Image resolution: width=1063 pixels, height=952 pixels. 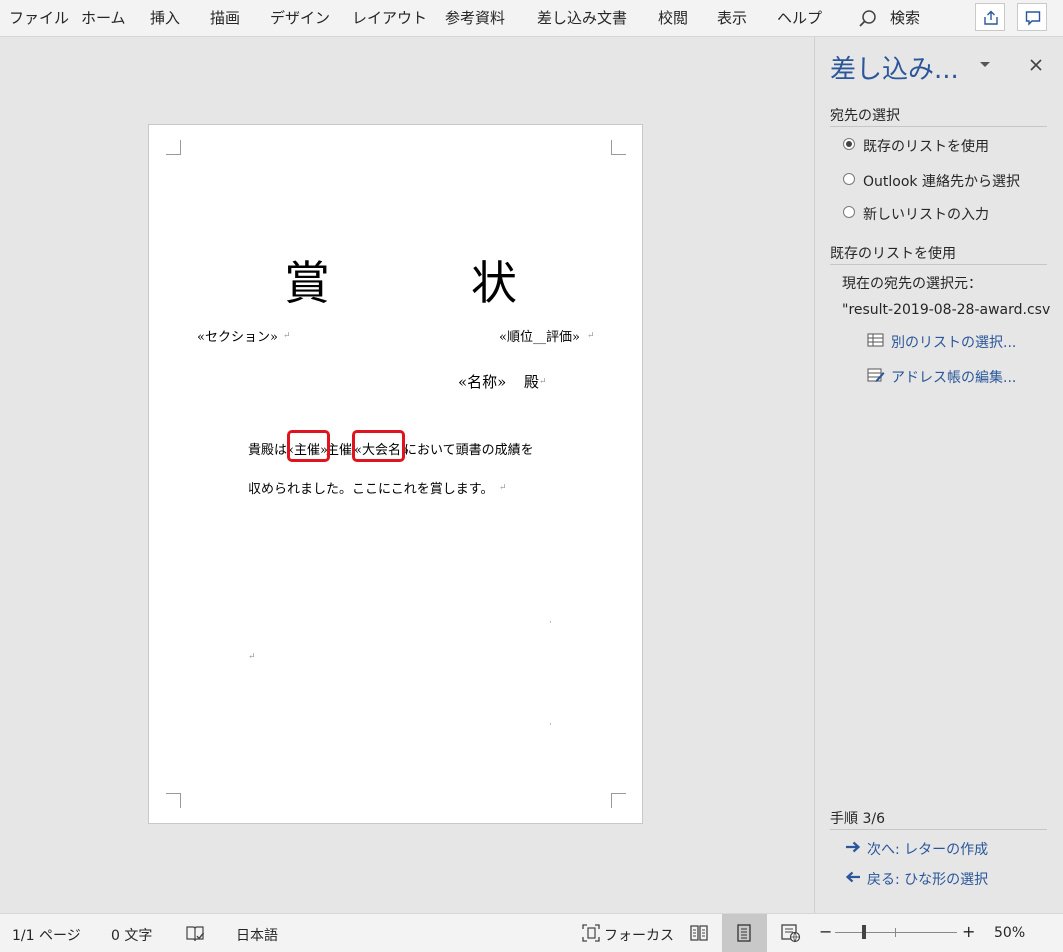 I want to click on section-step: 手順 3/6, so click(x=938, y=819).